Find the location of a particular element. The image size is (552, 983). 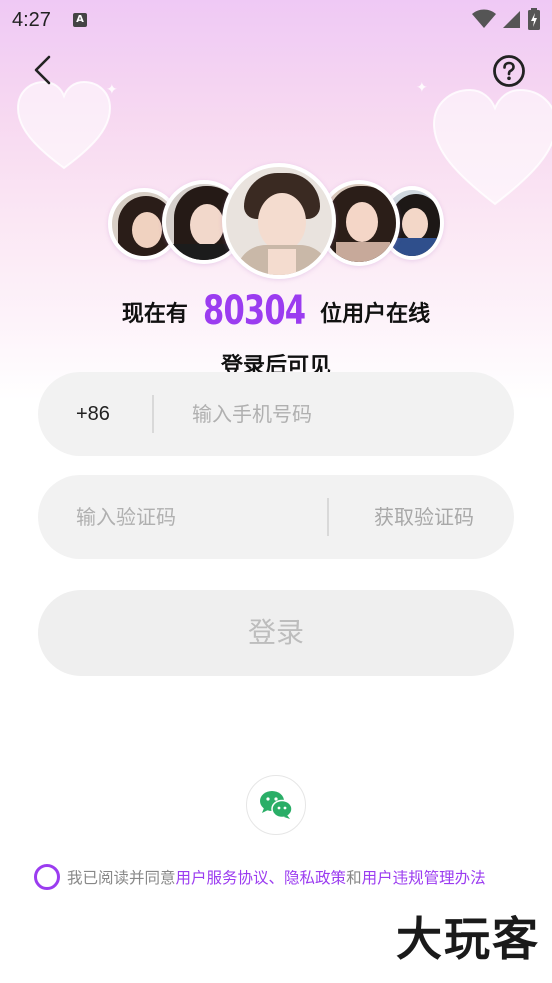

agreement-and: 和 is located at coordinates (354, 878).